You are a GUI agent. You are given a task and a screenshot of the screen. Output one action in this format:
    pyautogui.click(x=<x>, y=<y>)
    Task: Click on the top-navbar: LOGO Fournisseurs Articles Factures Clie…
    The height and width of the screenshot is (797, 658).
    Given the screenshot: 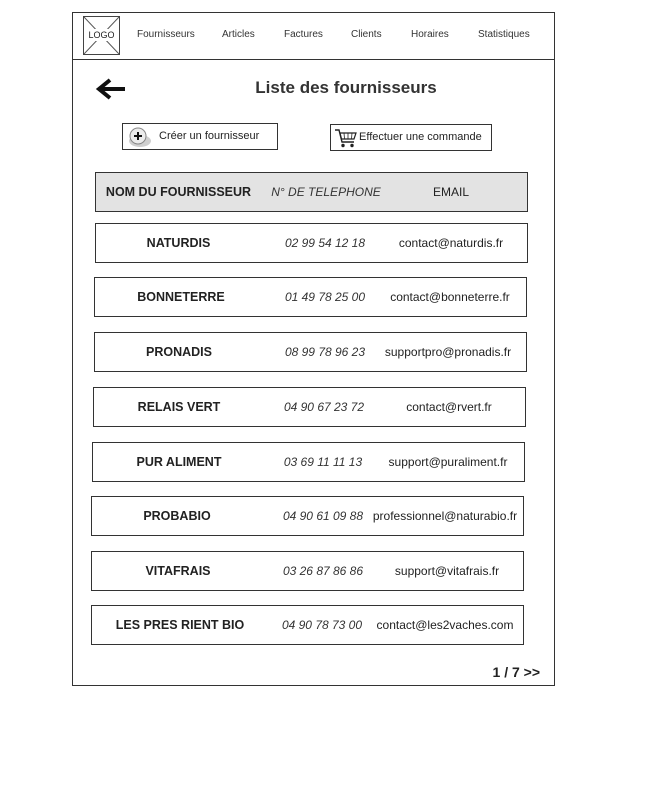 What is the action you would take?
    pyautogui.click(x=313, y=36)
    